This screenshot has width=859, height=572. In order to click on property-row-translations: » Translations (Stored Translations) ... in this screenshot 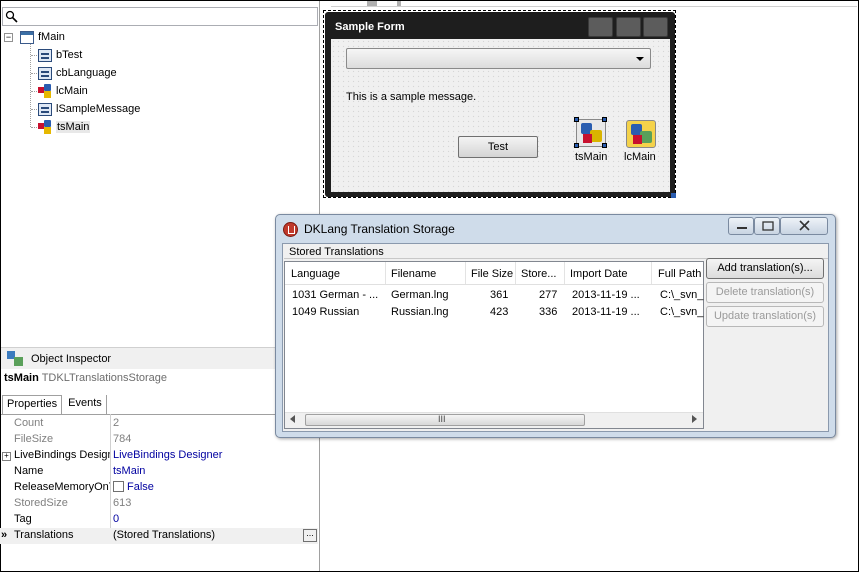, I will do `click(159, 536)`.